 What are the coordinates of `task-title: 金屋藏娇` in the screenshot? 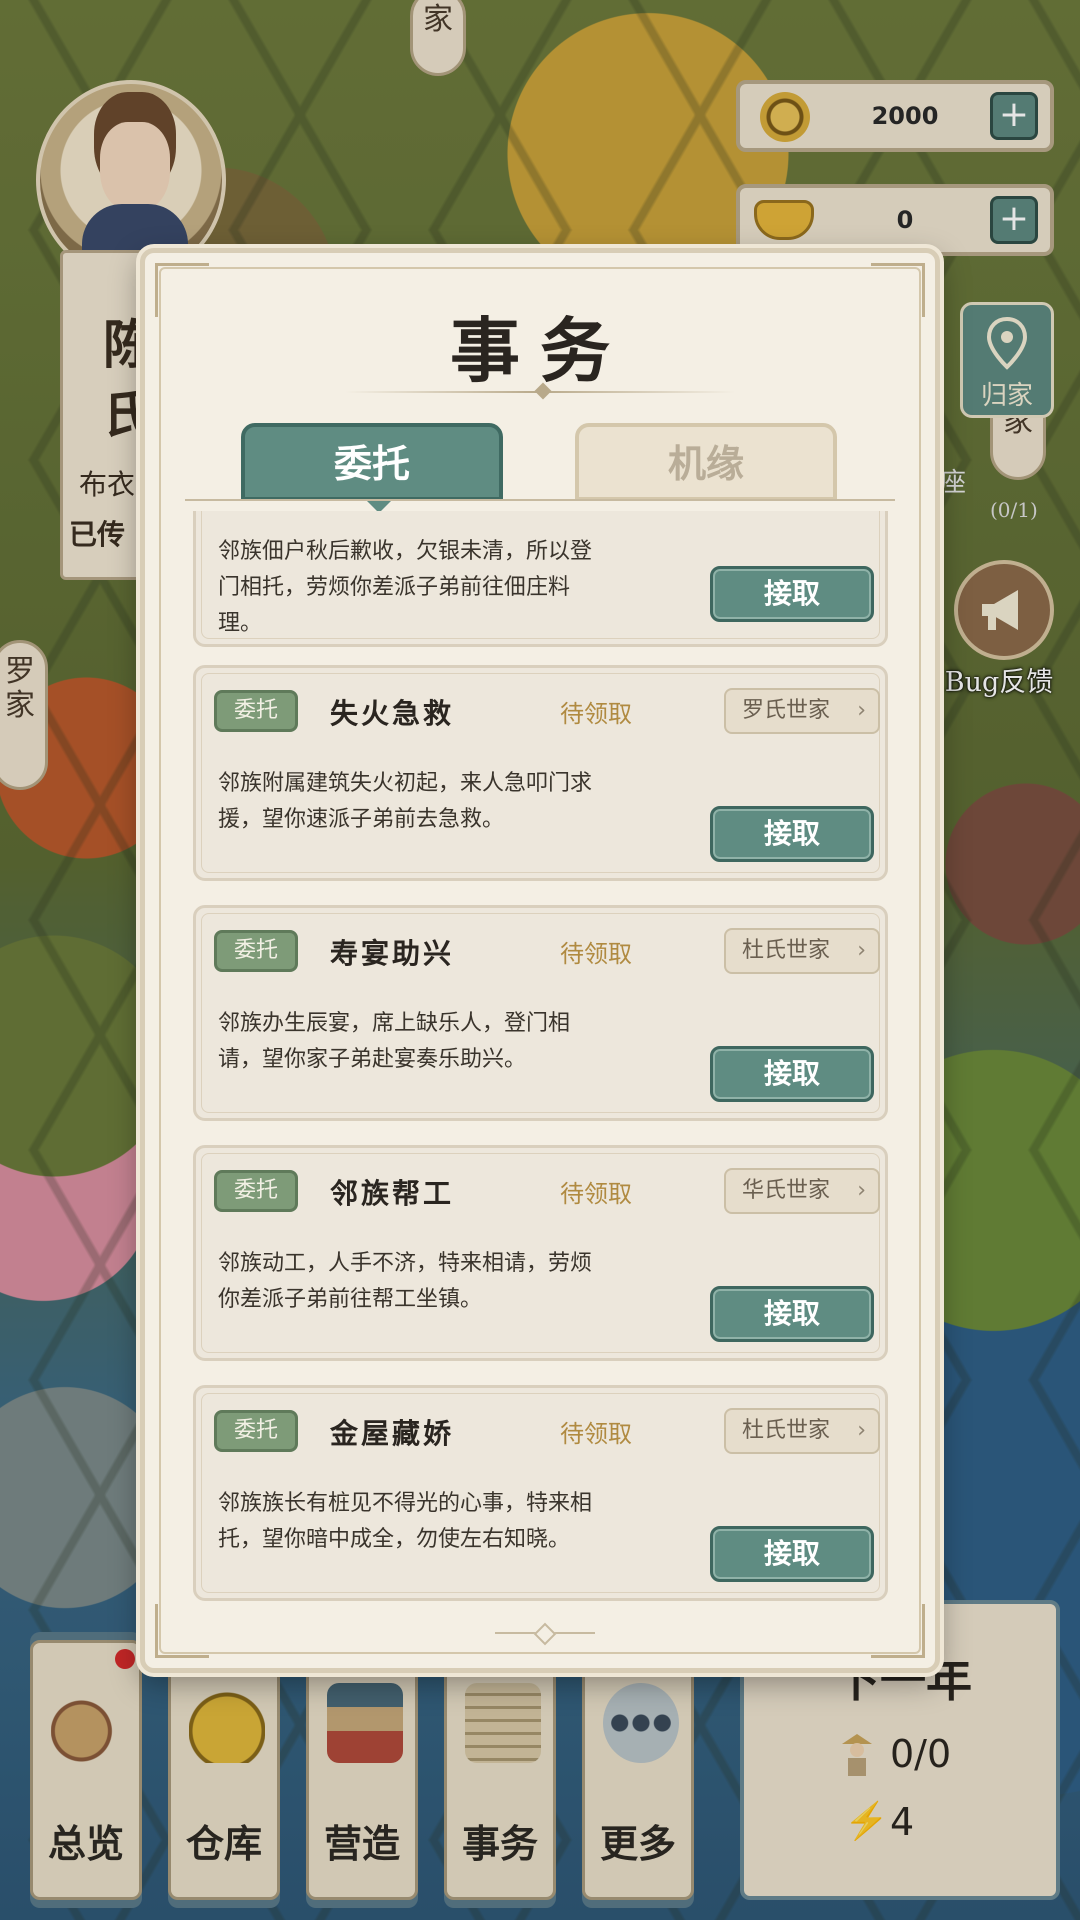 It's located at (392, 1433).